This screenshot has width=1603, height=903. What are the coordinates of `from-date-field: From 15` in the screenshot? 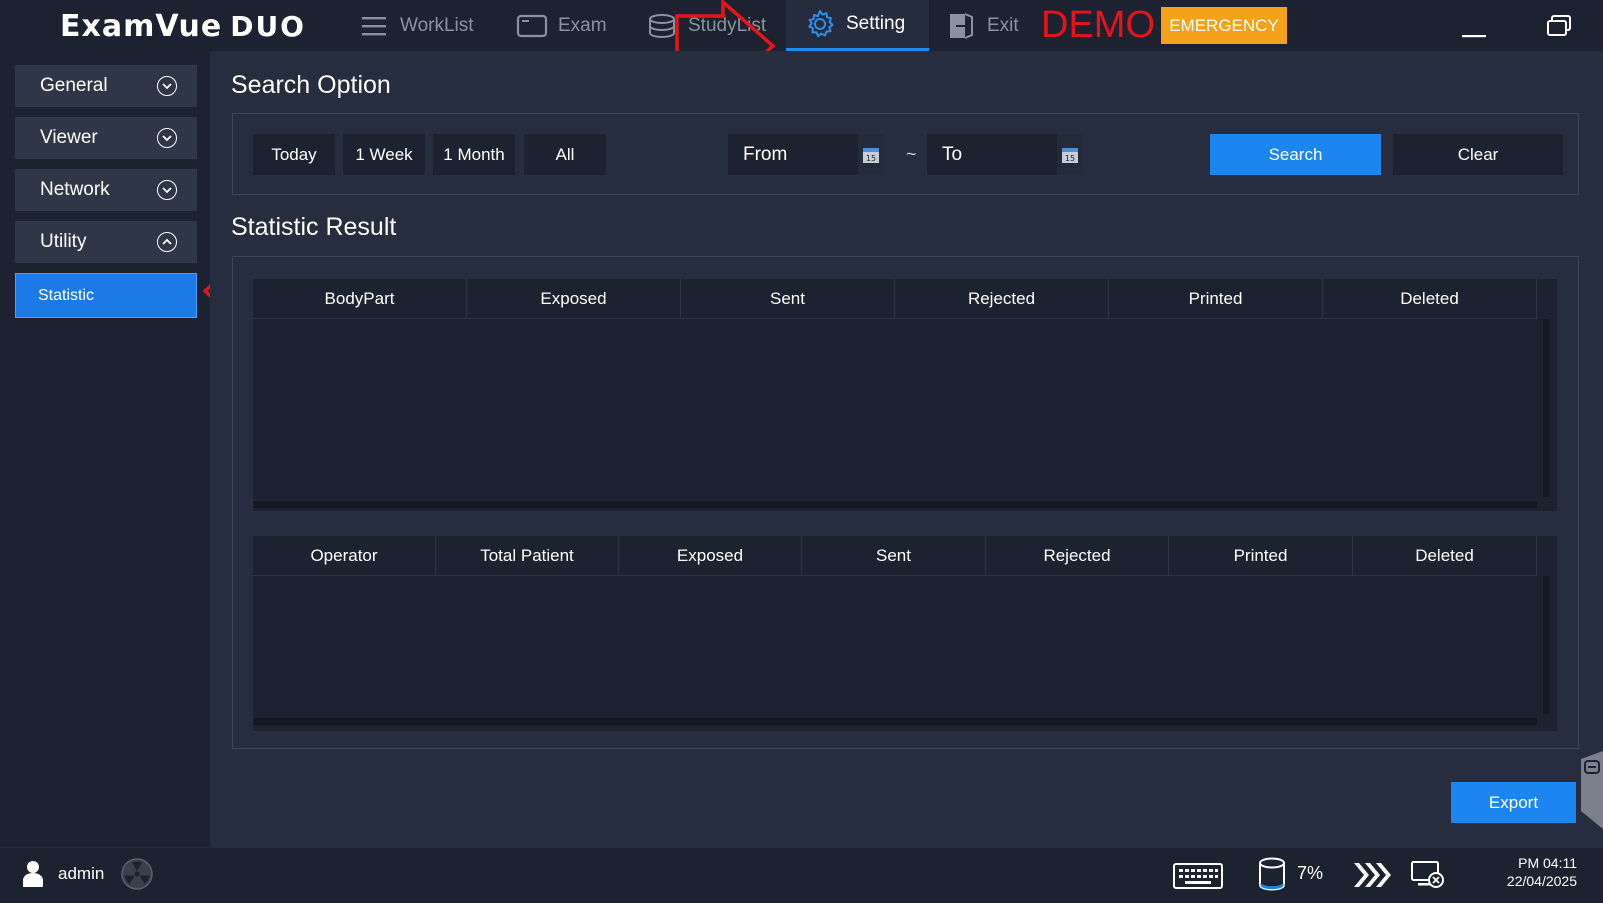 It's located at (806, 154).